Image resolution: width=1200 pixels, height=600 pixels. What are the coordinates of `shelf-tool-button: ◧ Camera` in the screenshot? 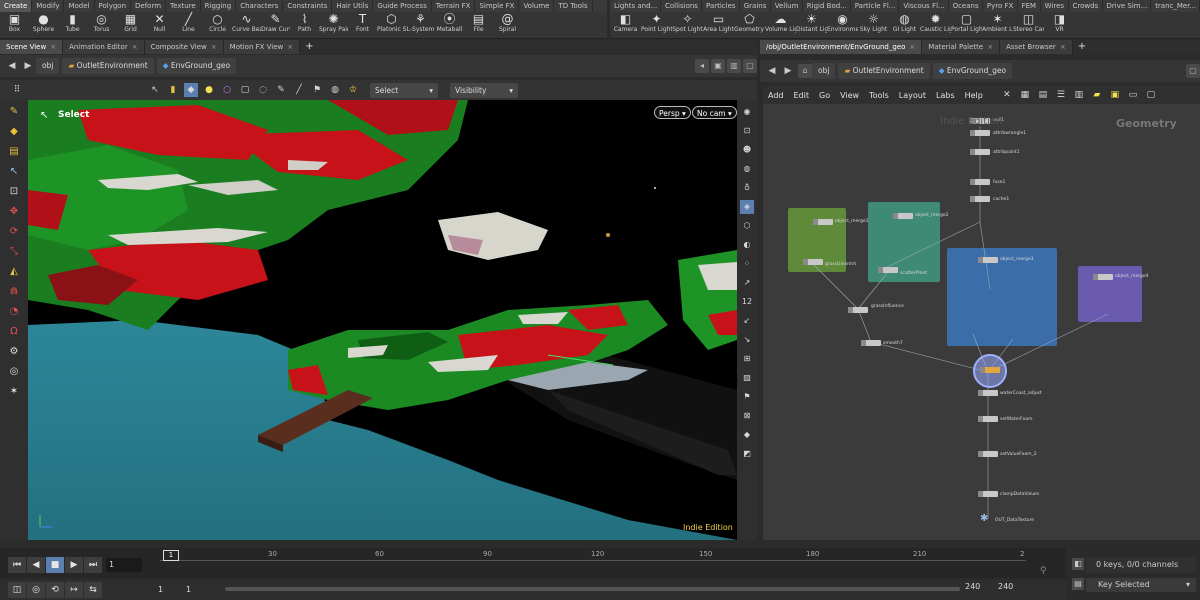 It's located at (625, 25).